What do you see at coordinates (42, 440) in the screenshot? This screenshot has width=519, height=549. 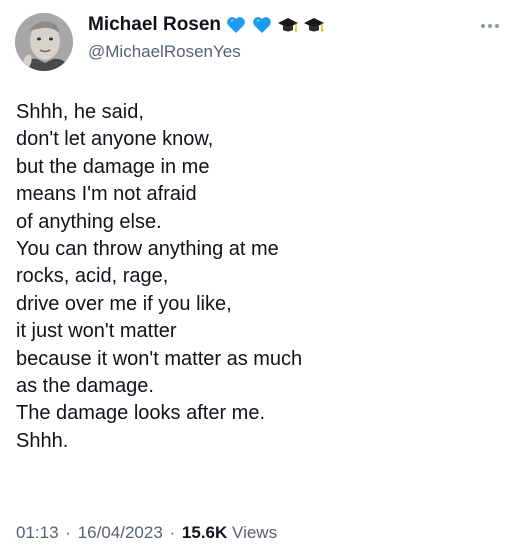 I see `tweet-line: Shhh.` at bounding box center [42, 440].